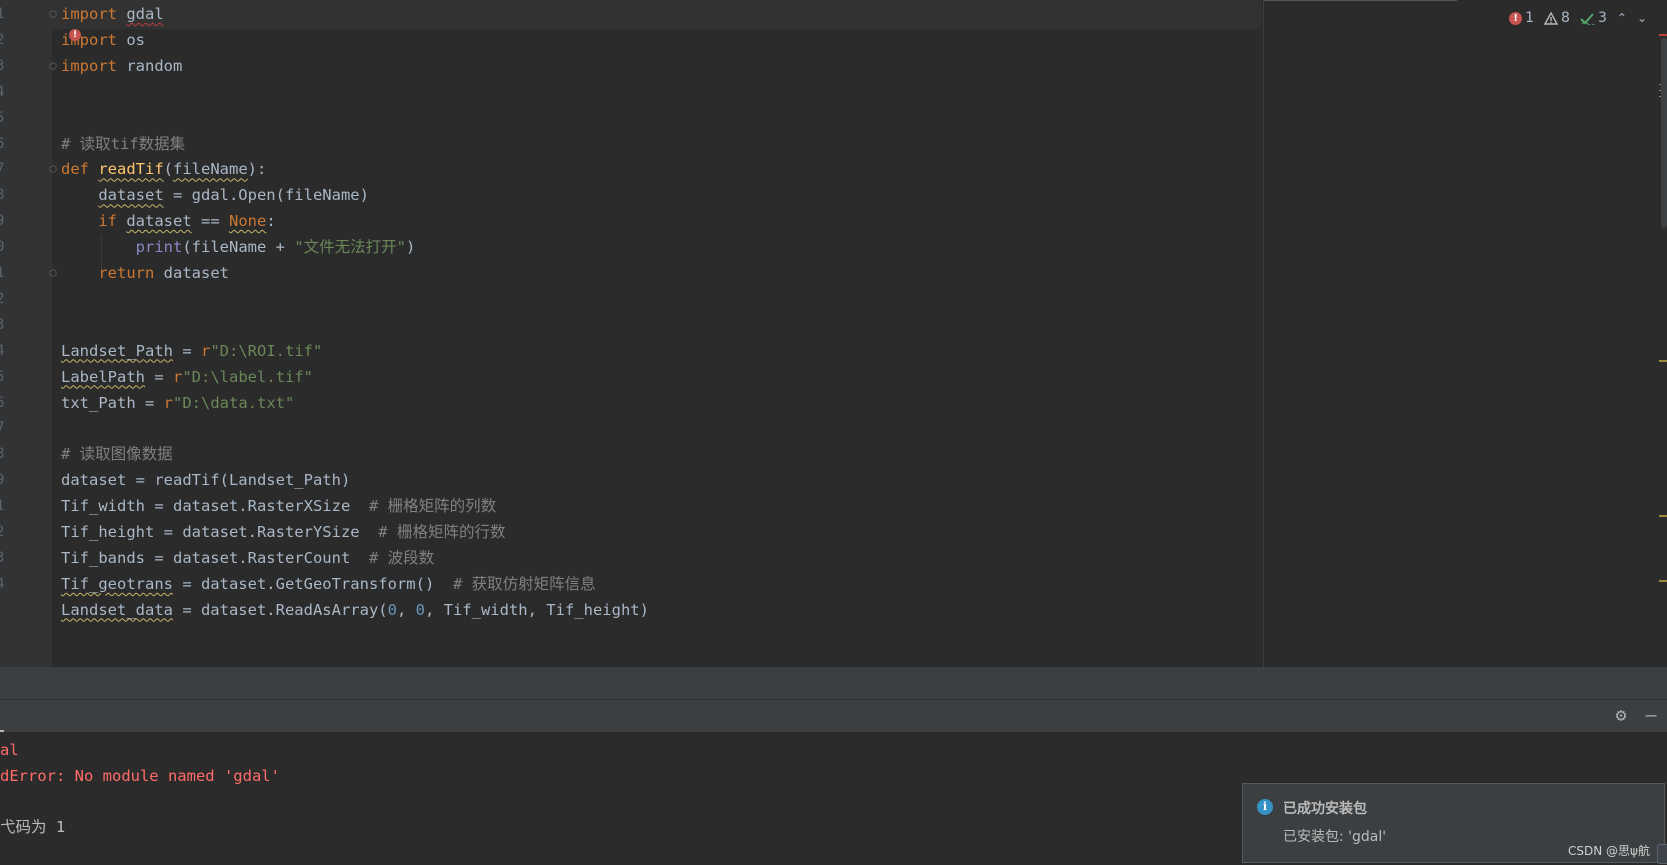 The image size is (1667, 865). What do you see at coordinates (833, 716) in the screenshot?
I see `run-panel-header: ⚙ —` at bounding box center [833, 716].